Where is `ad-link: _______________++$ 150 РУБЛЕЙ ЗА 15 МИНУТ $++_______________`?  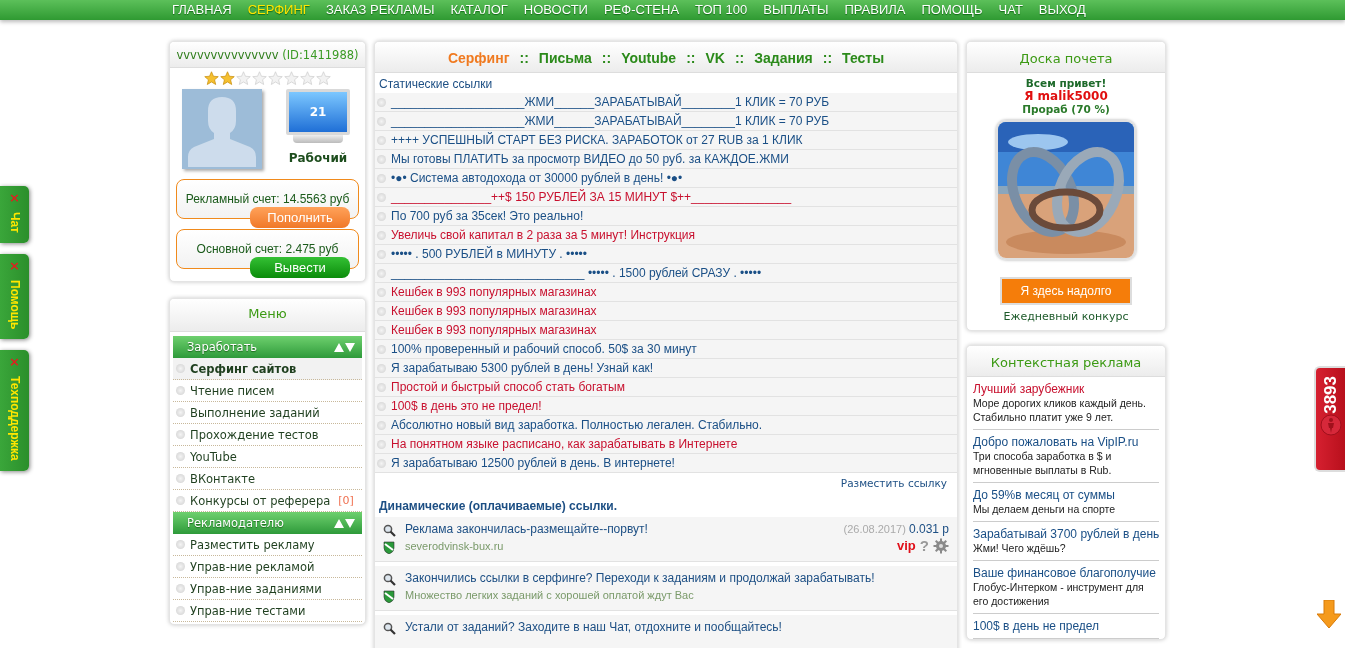 ad-link: _______________++$ 150 РУБЛЕЙ ЗА 15 МИНУТ $++_______________ is located at coordinates (591, 197).